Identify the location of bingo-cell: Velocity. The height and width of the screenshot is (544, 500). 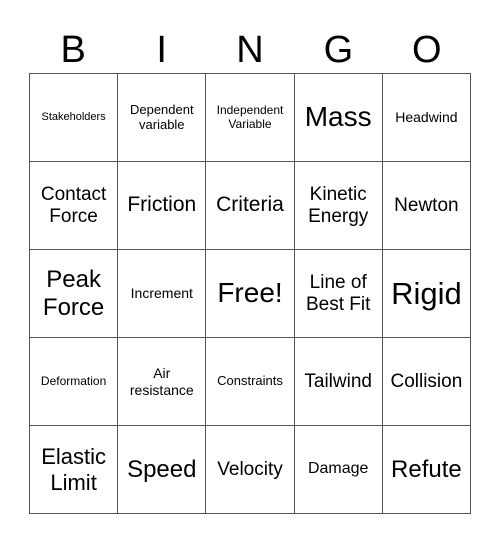
(250, 470).